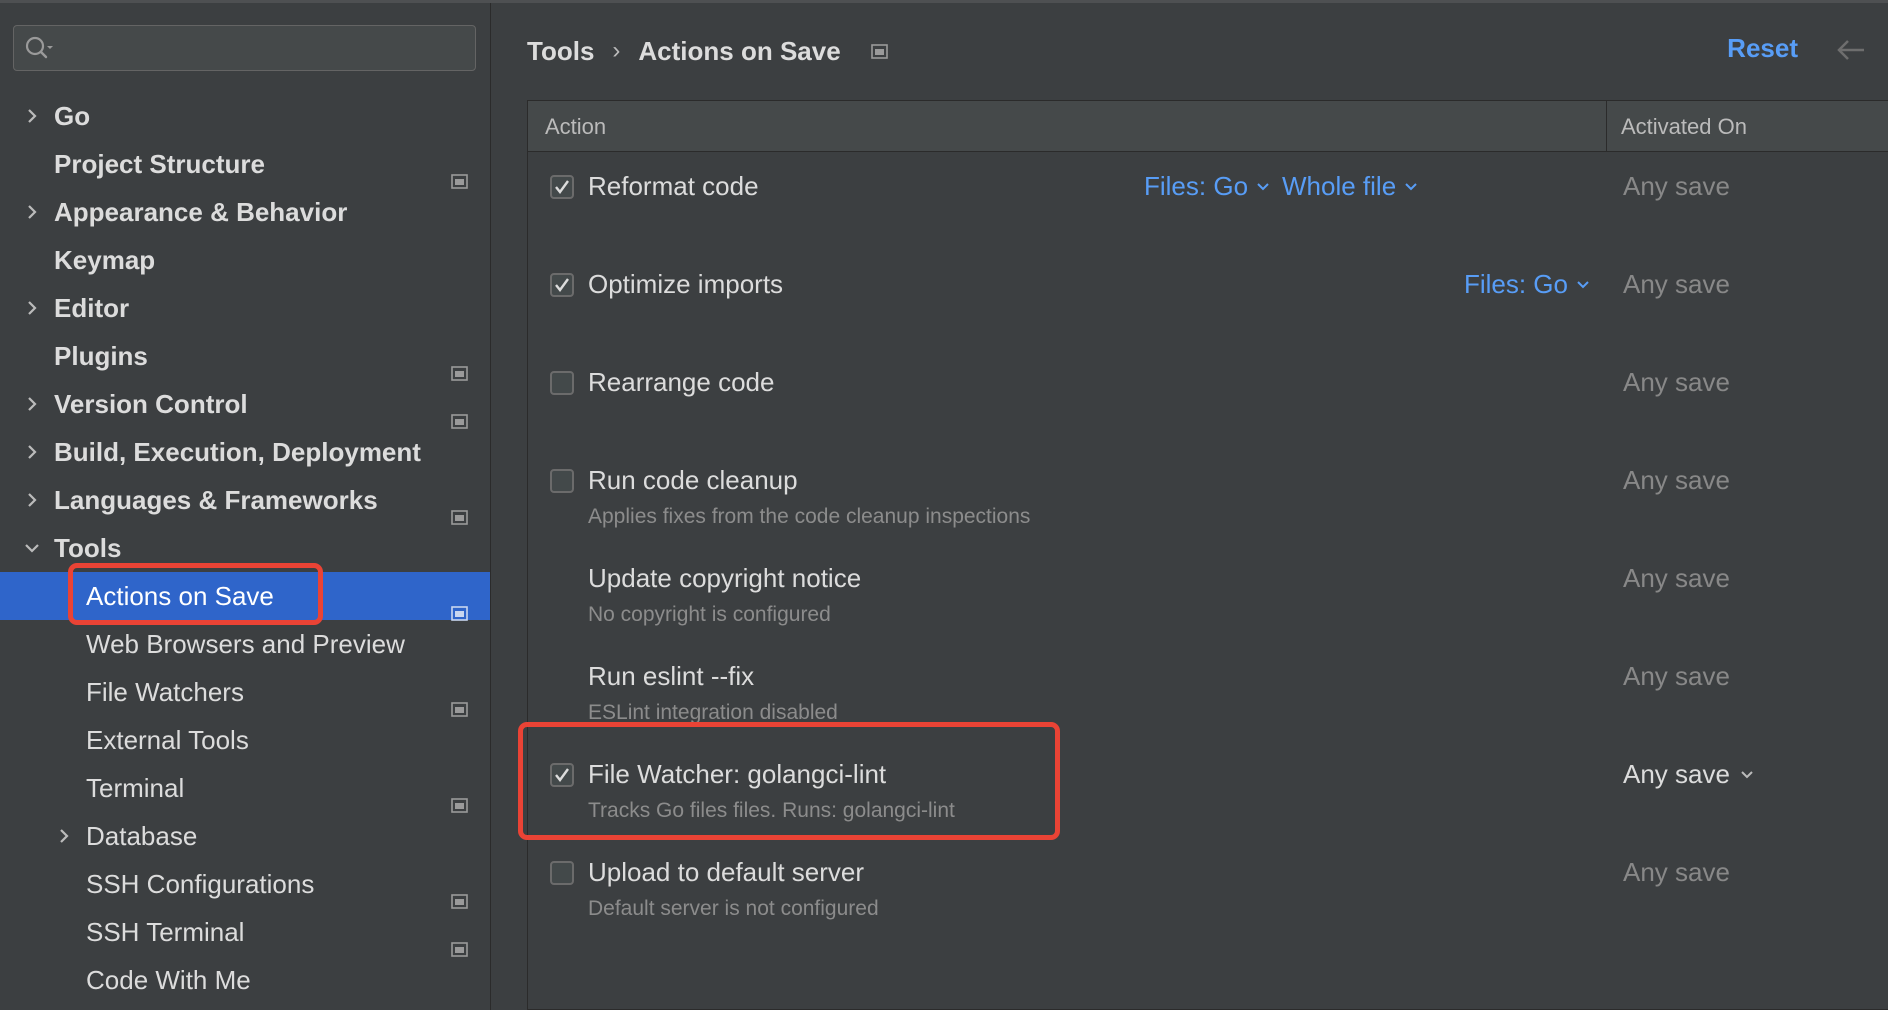 The width and height of the screenshot is (1888, 1010). What do you see at coordinates (72, 116) in the screenshot?
I see `sidebar-item-label: Go` at bounding box center [72, 116].